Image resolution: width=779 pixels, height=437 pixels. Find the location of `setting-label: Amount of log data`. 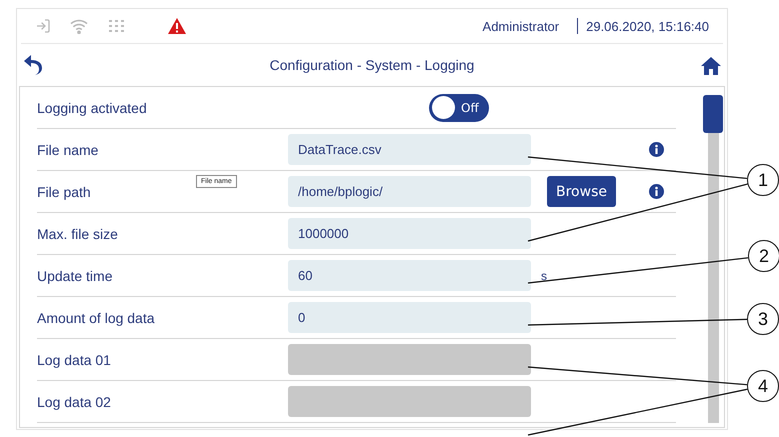

setting-label: Amount of log data is located at coordinates (96, 318).